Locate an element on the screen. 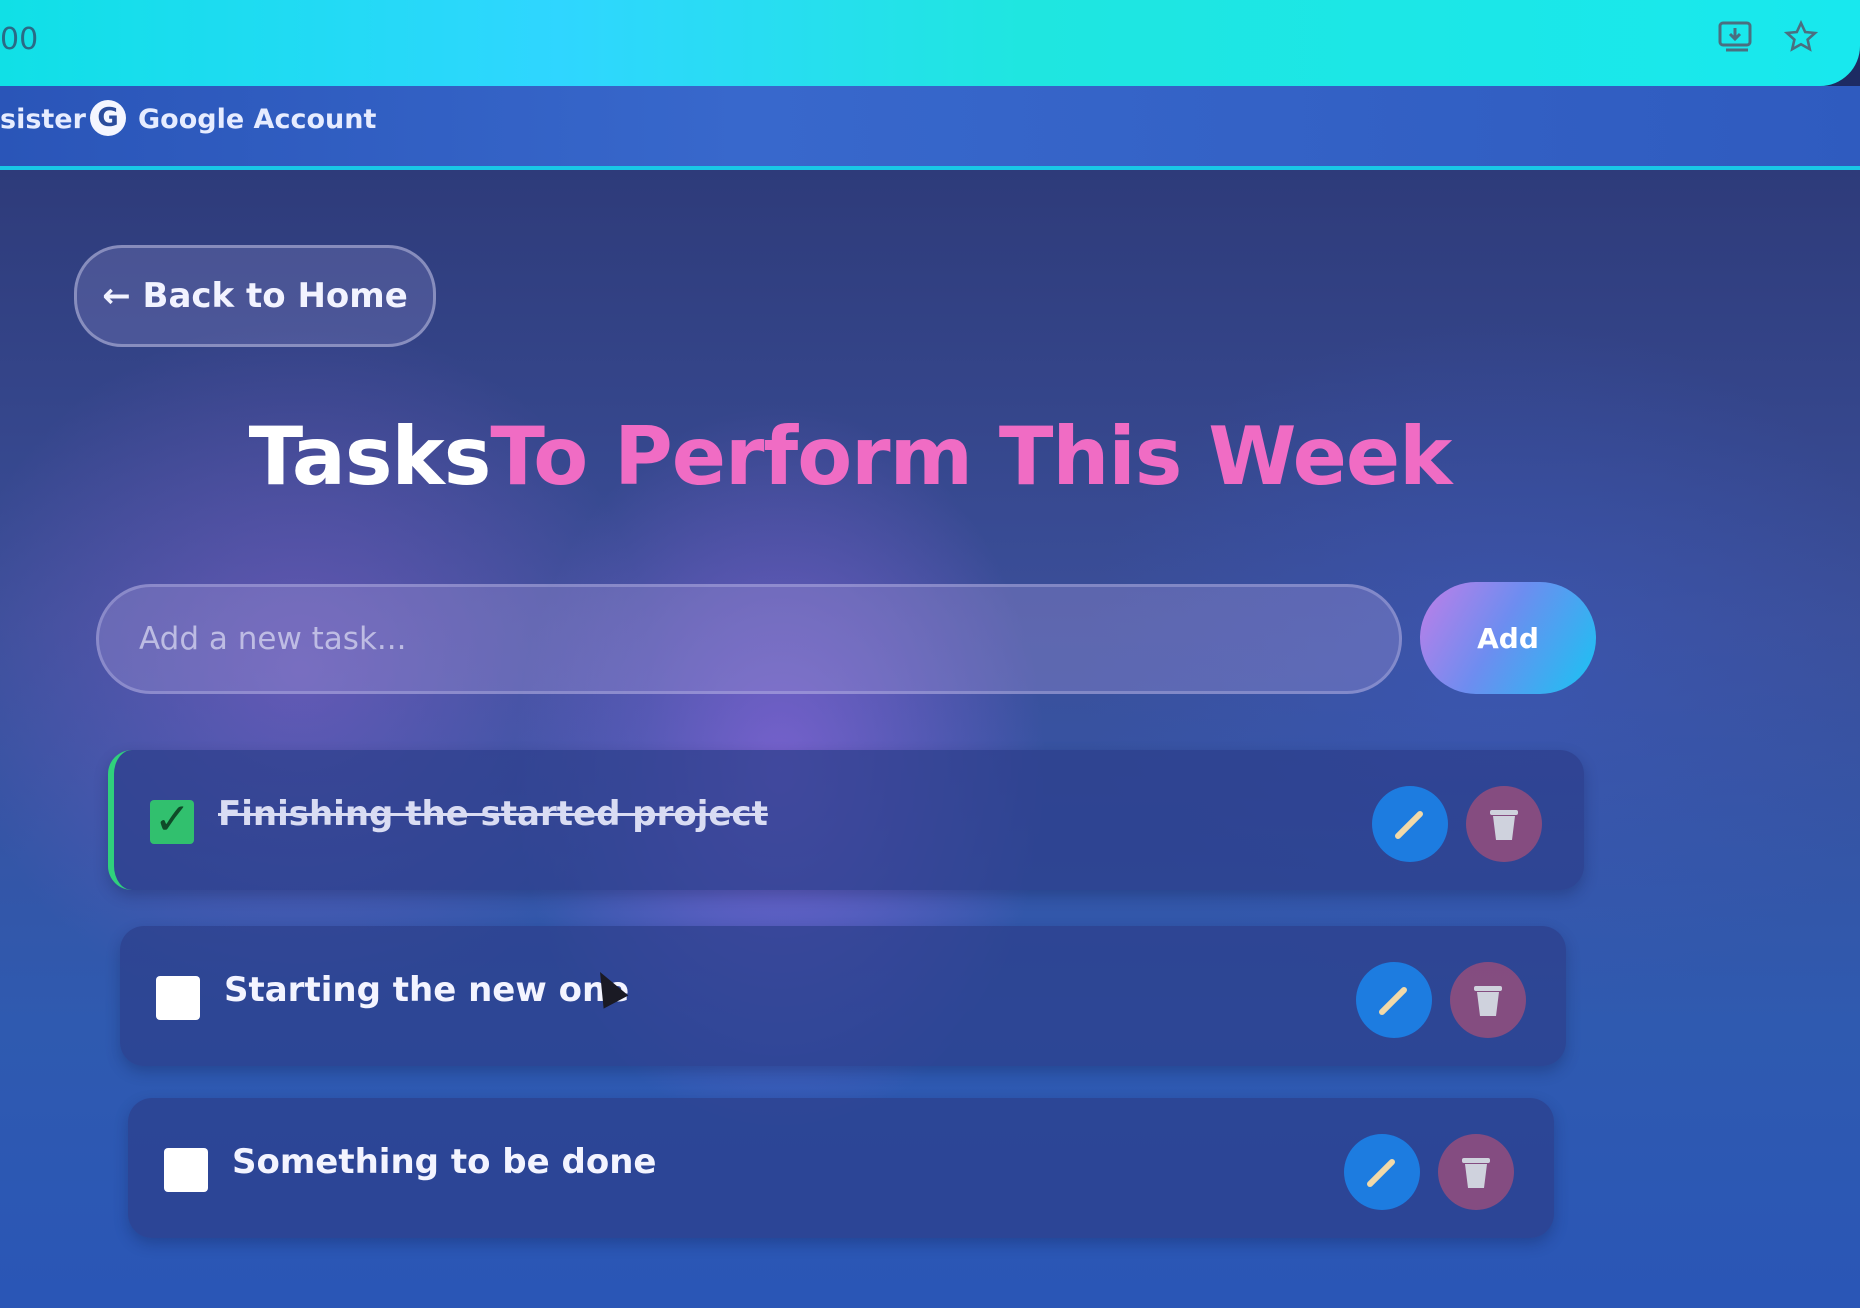  task-text: Starting the new one is located at coordinates (427, 990).